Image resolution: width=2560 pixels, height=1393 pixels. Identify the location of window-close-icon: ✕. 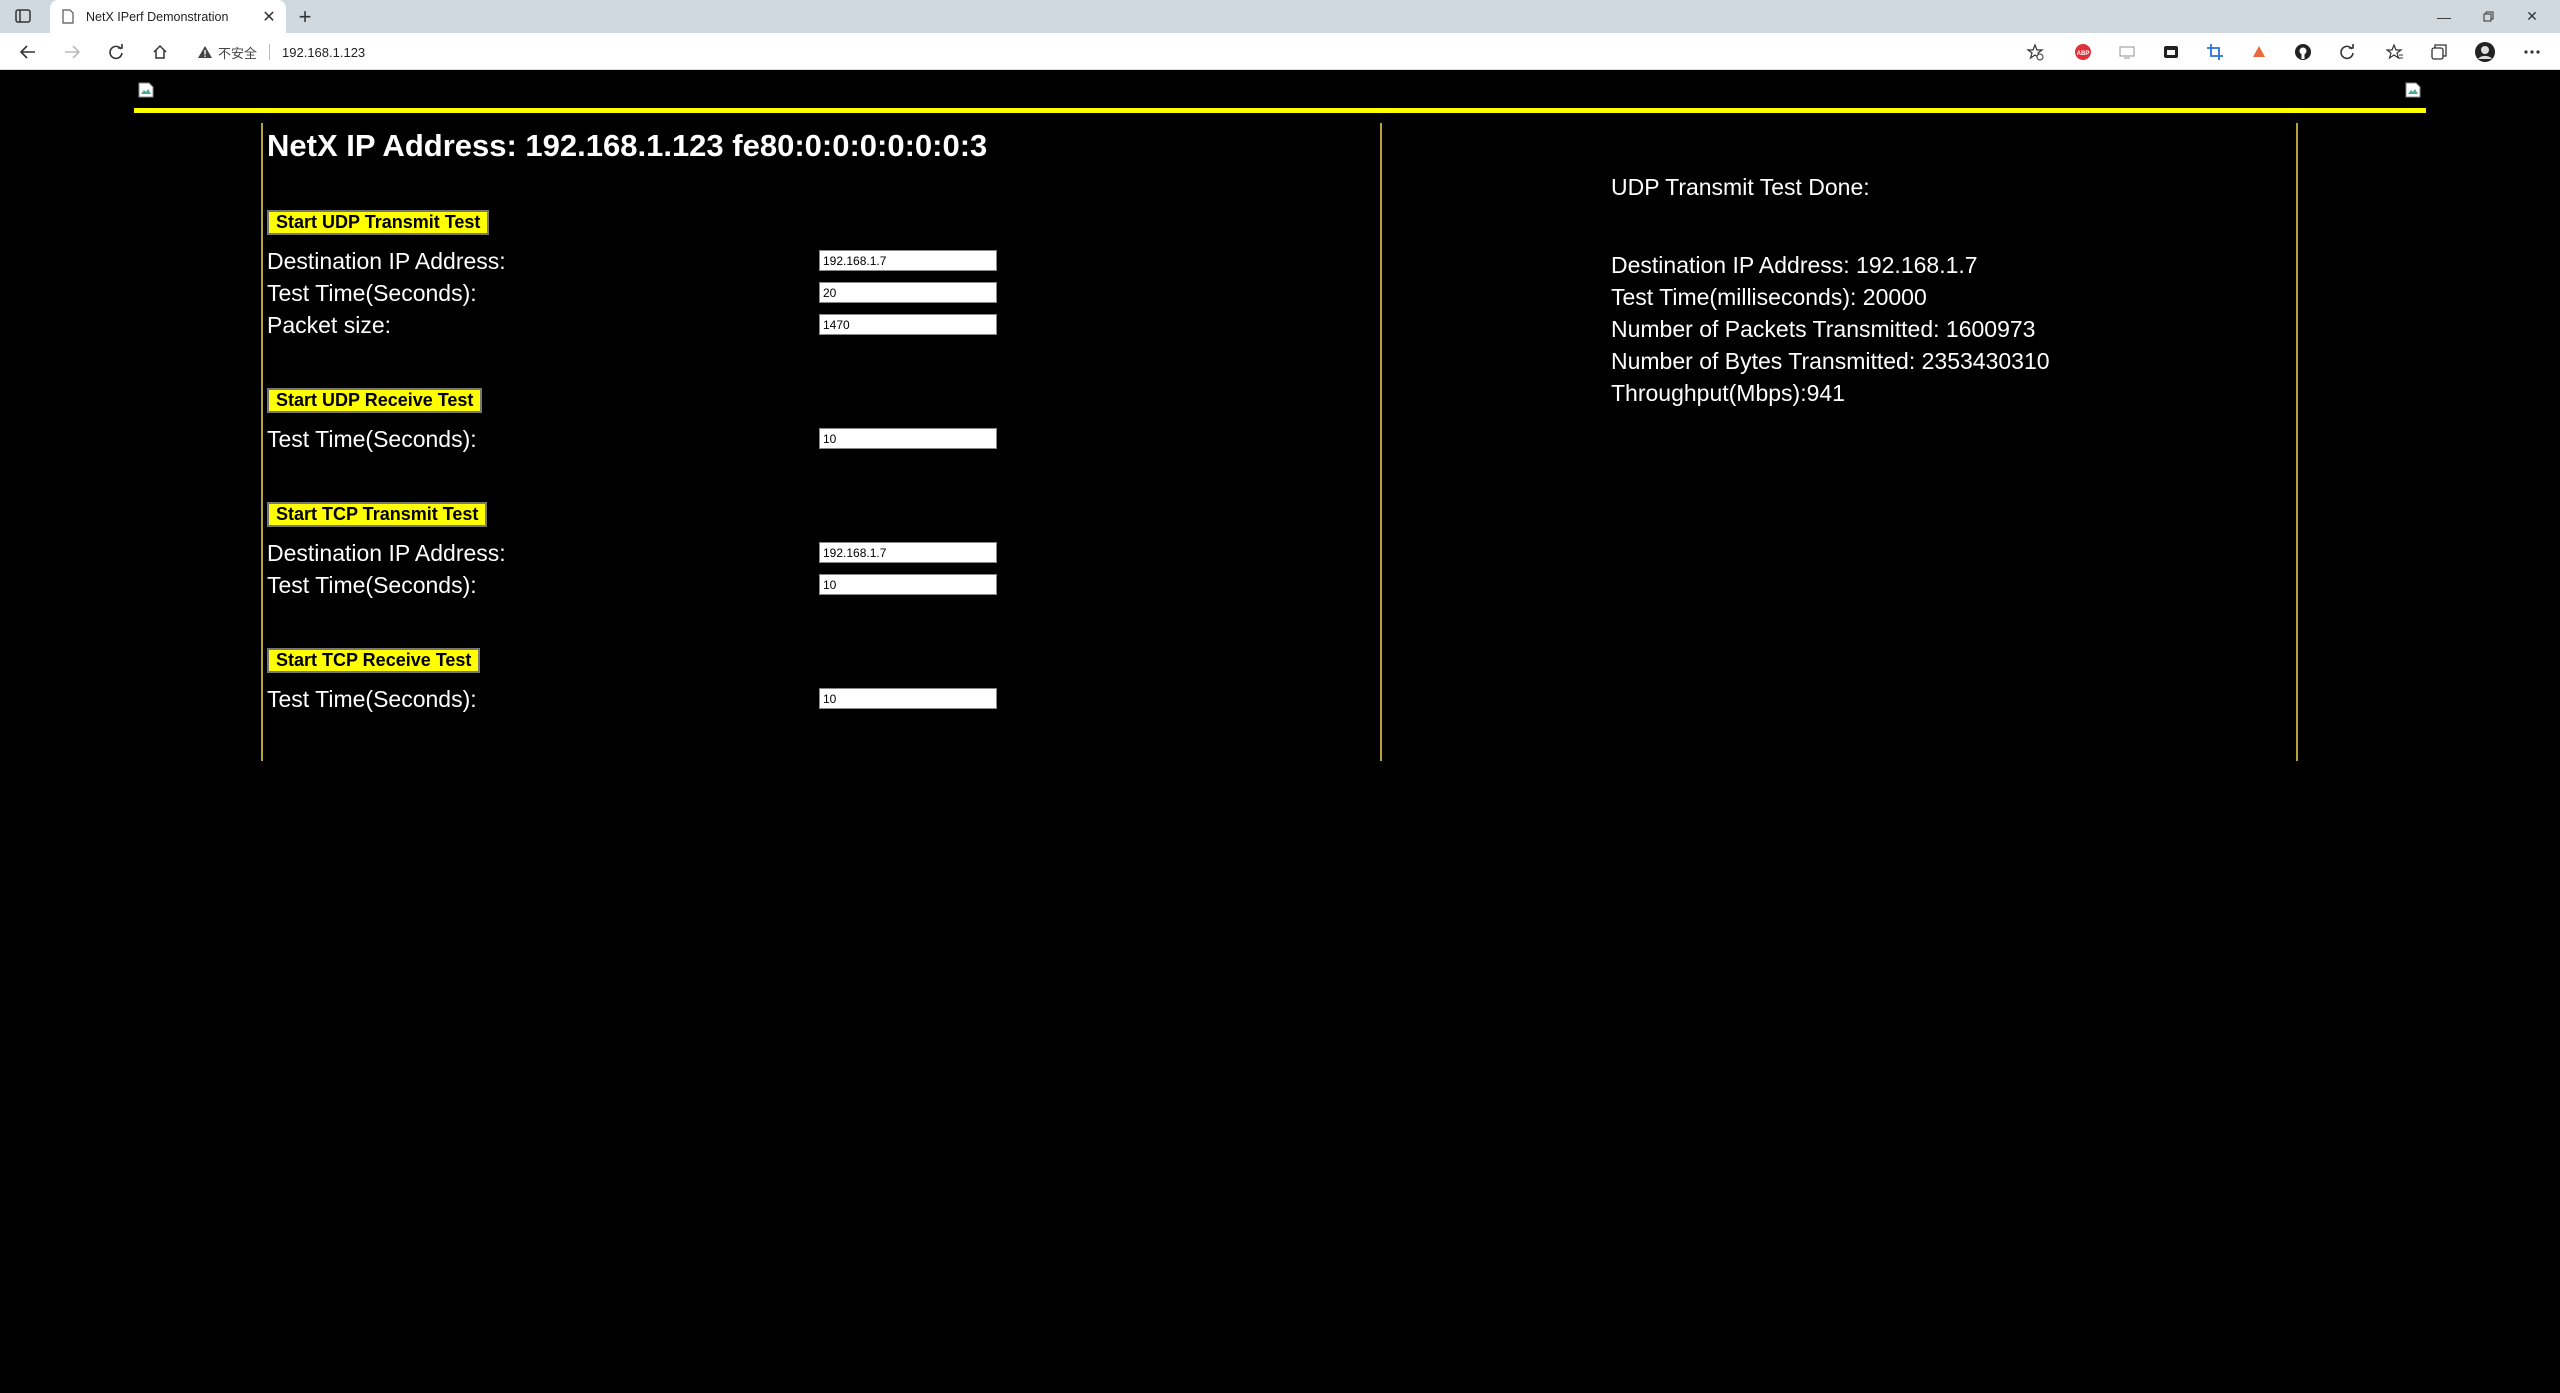
(2532, 16).